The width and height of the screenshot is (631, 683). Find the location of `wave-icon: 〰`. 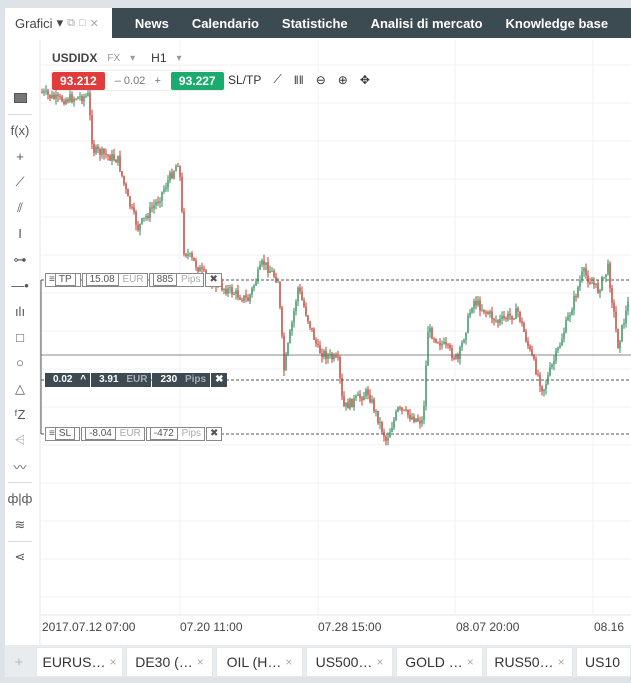

wave-icon: 〰 is located at coordinates (20, 466).